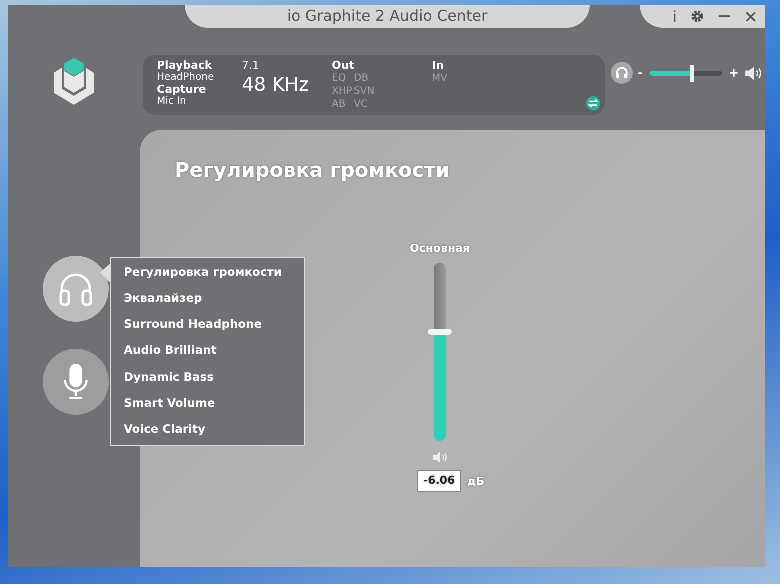  What do you see at coordinates (276, 85) in the screenshot?
I see `sample-rate: 48 KHz` at bounding box center [276, 85].